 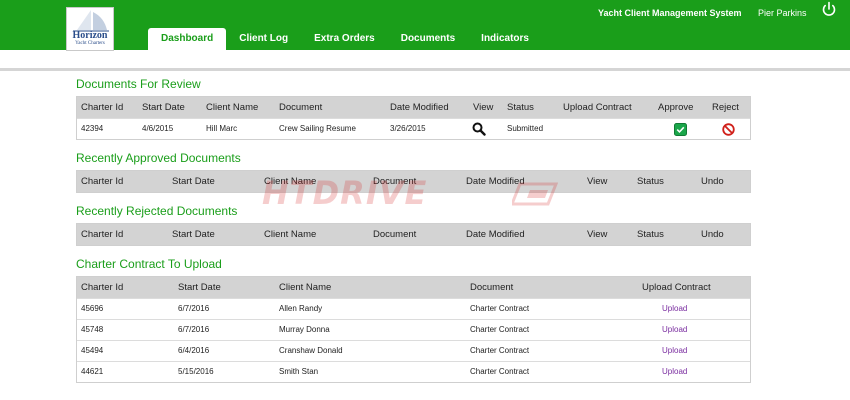 What do you see at coordinates (670, 13) in the screenshot?
I see `system-name: Yacht Client Management System` at bounding box center [670, 13].